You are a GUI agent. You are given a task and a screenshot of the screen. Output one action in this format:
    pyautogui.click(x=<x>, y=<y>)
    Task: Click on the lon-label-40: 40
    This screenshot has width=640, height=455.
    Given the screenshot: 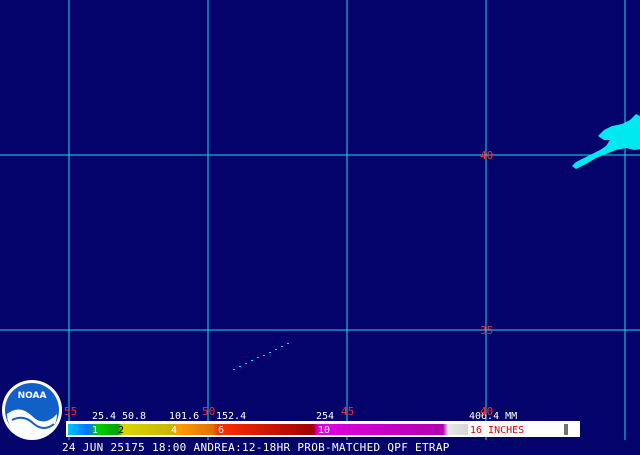 What is the action you would take?
    pyautogui.click(x=486, y=411)
    